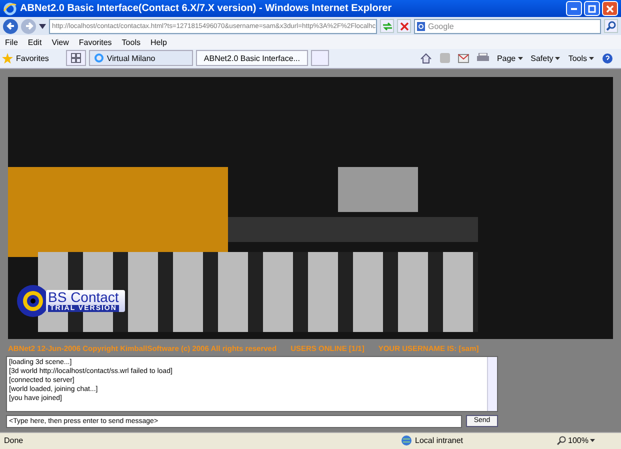 The height and width of the screenshot is (449, 621). I want to click on zoom-button: 100%, so click(587, 441).